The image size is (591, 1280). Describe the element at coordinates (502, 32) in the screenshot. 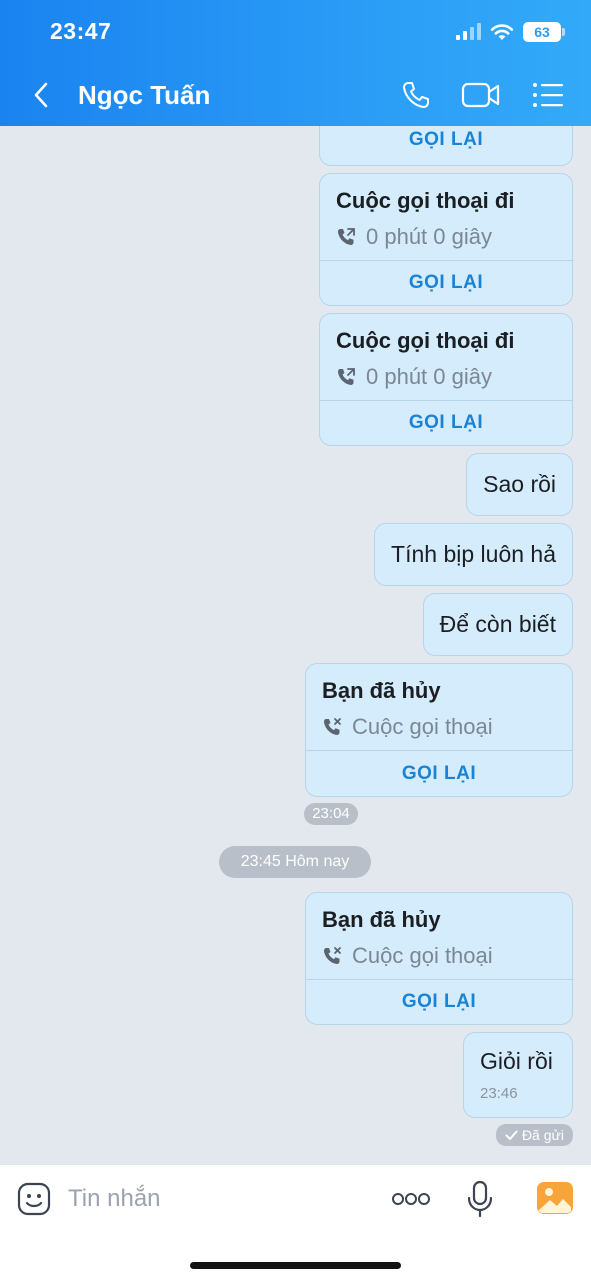

I see `wifi-icon` at that location.